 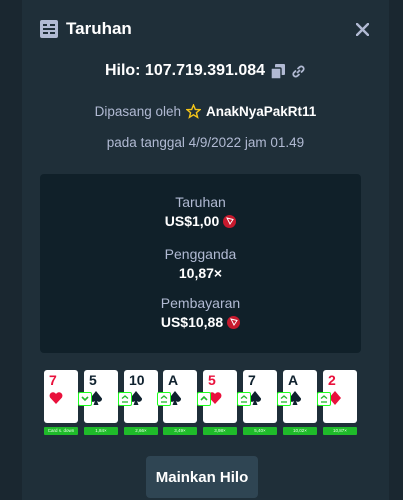 I want to click on bet-id-text: Hilo: 107.719.391.084, so click(x=185, y=70).